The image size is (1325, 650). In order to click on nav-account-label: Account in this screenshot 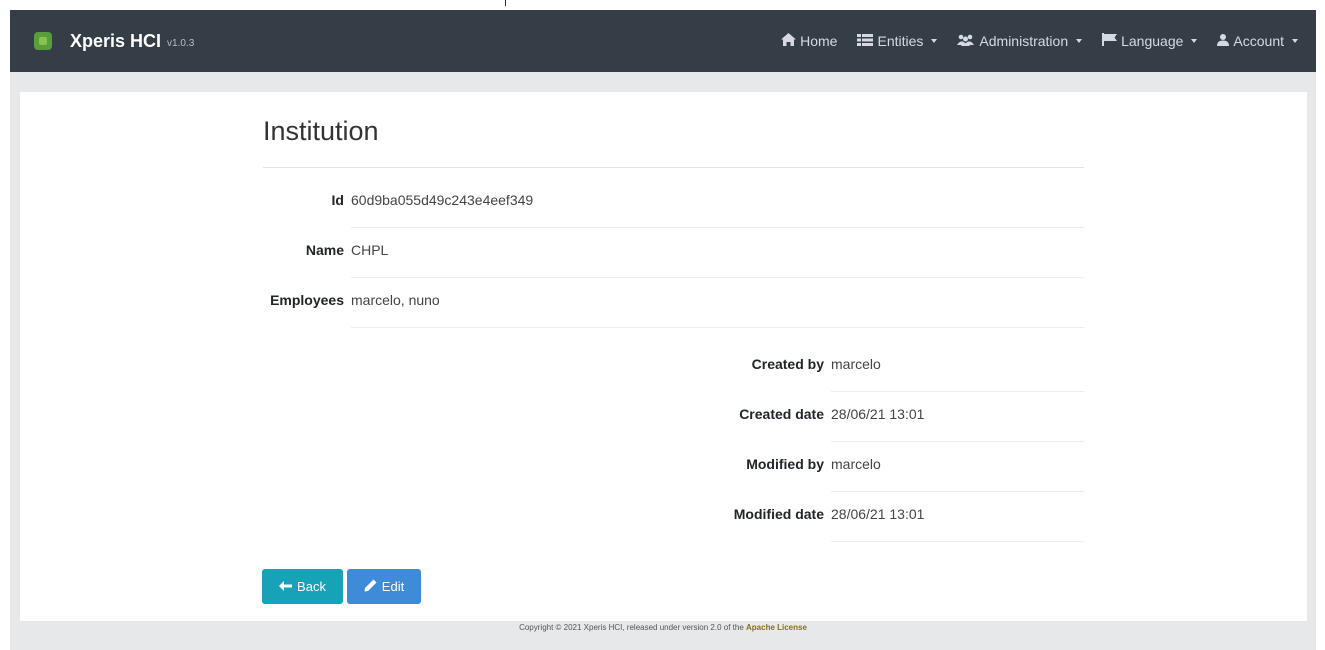, I will do `click(1258, 41)`.